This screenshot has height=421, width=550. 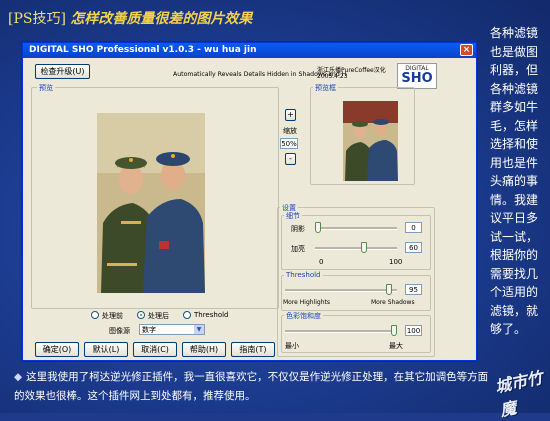 I want to click on bright-slider-thumb, so click(x=363, y=247).